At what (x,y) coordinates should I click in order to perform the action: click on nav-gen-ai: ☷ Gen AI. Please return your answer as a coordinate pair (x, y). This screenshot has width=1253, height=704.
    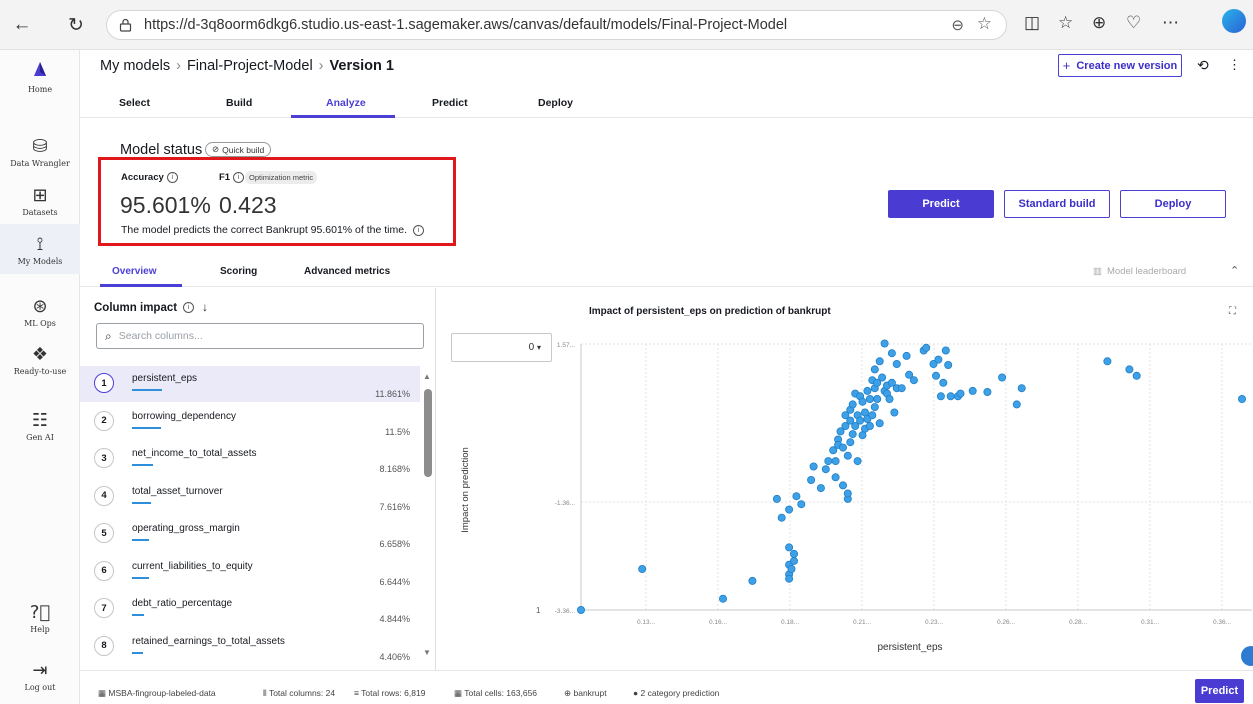
    Looking at the image, I should click on (40, 426).